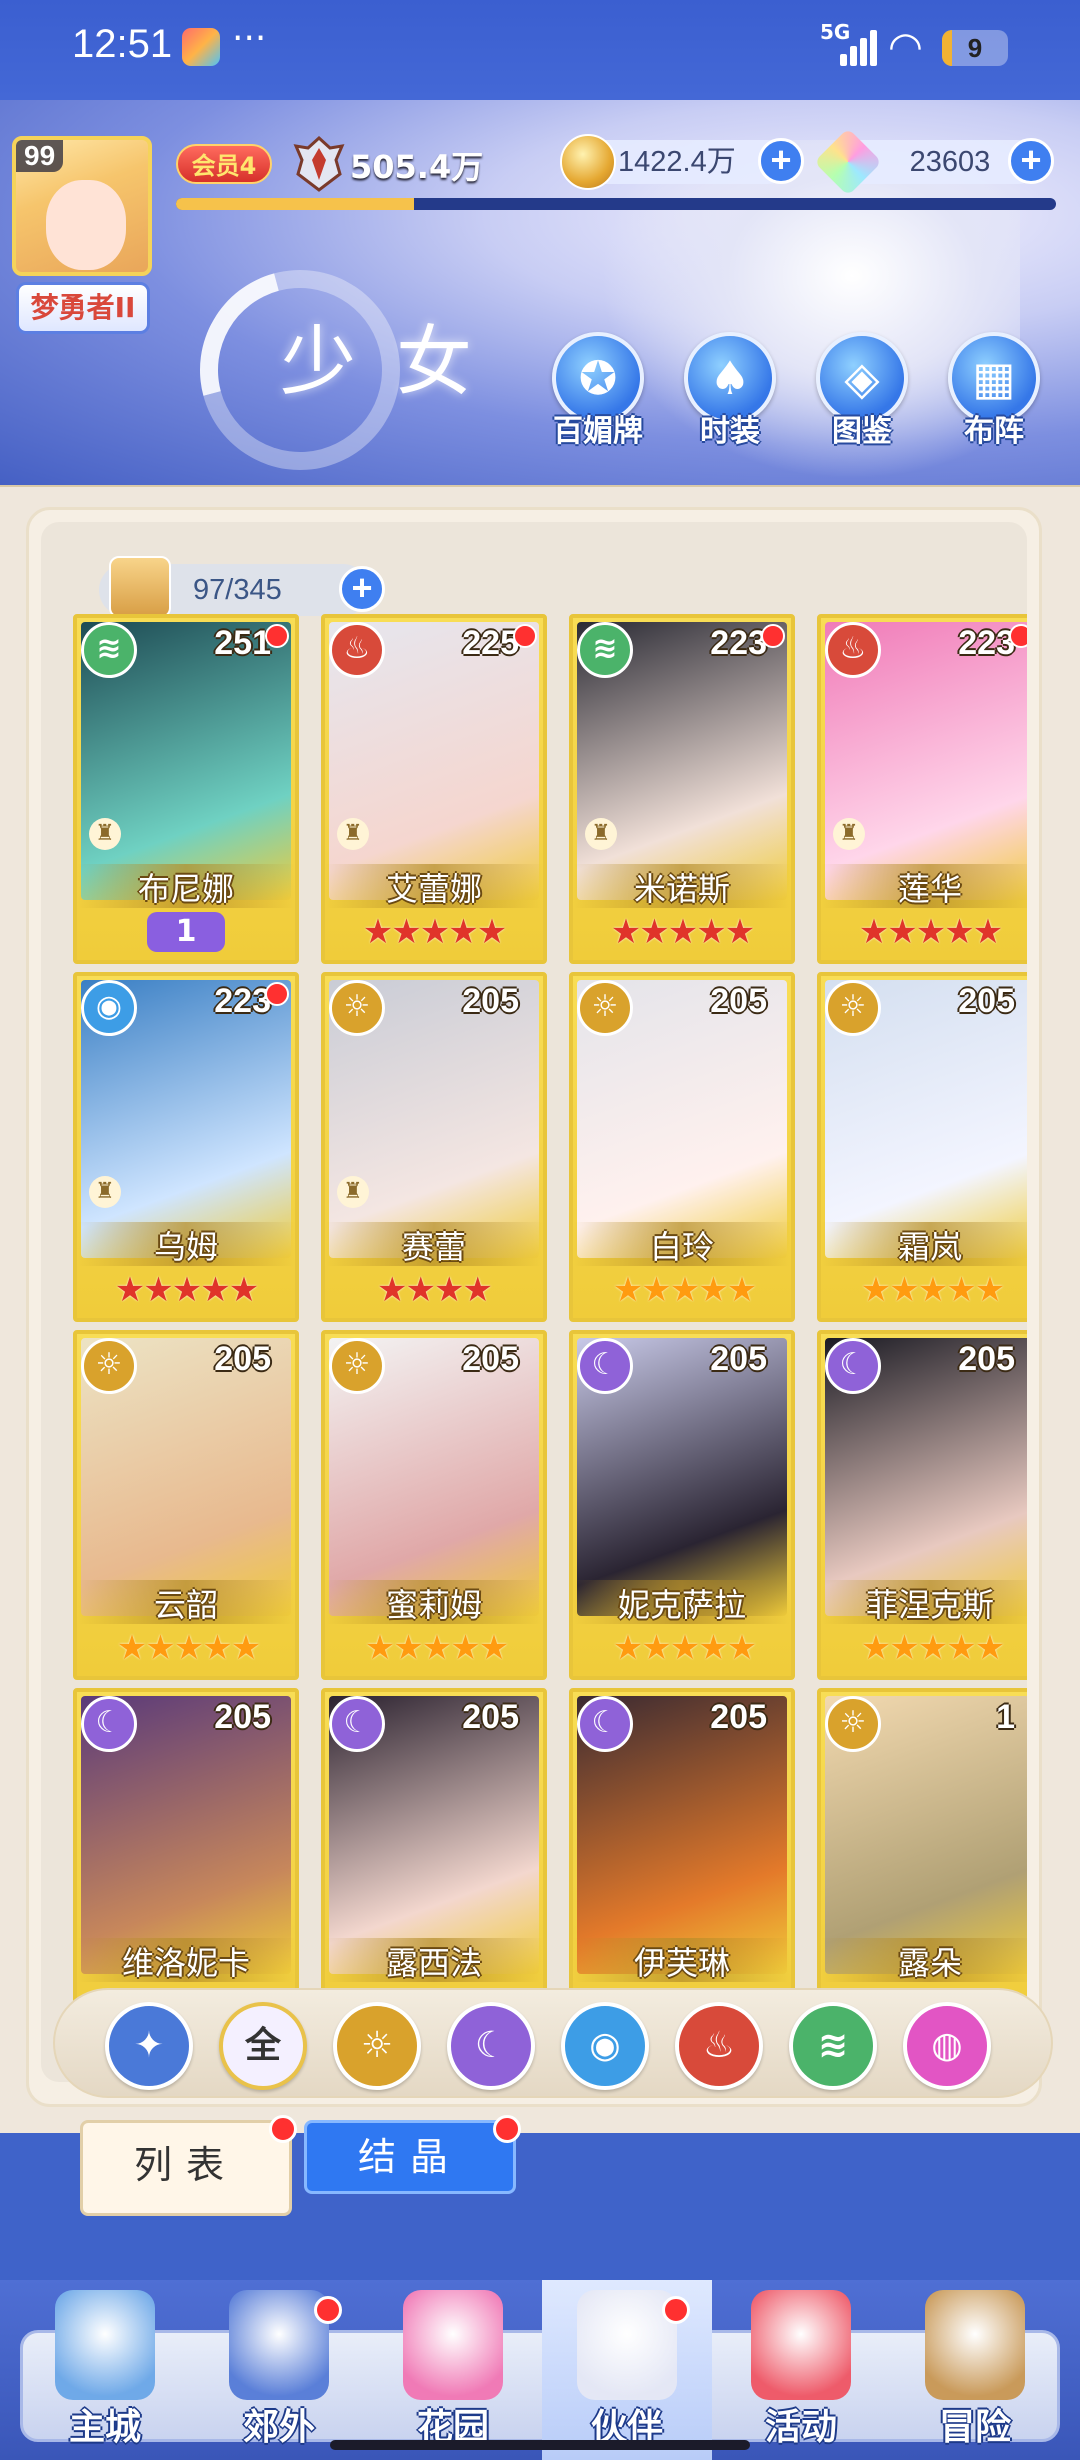 The width and height of the screenshot is (1080, 2460). I want to click on sun-filter-button: ☼, so click(377, 2046).